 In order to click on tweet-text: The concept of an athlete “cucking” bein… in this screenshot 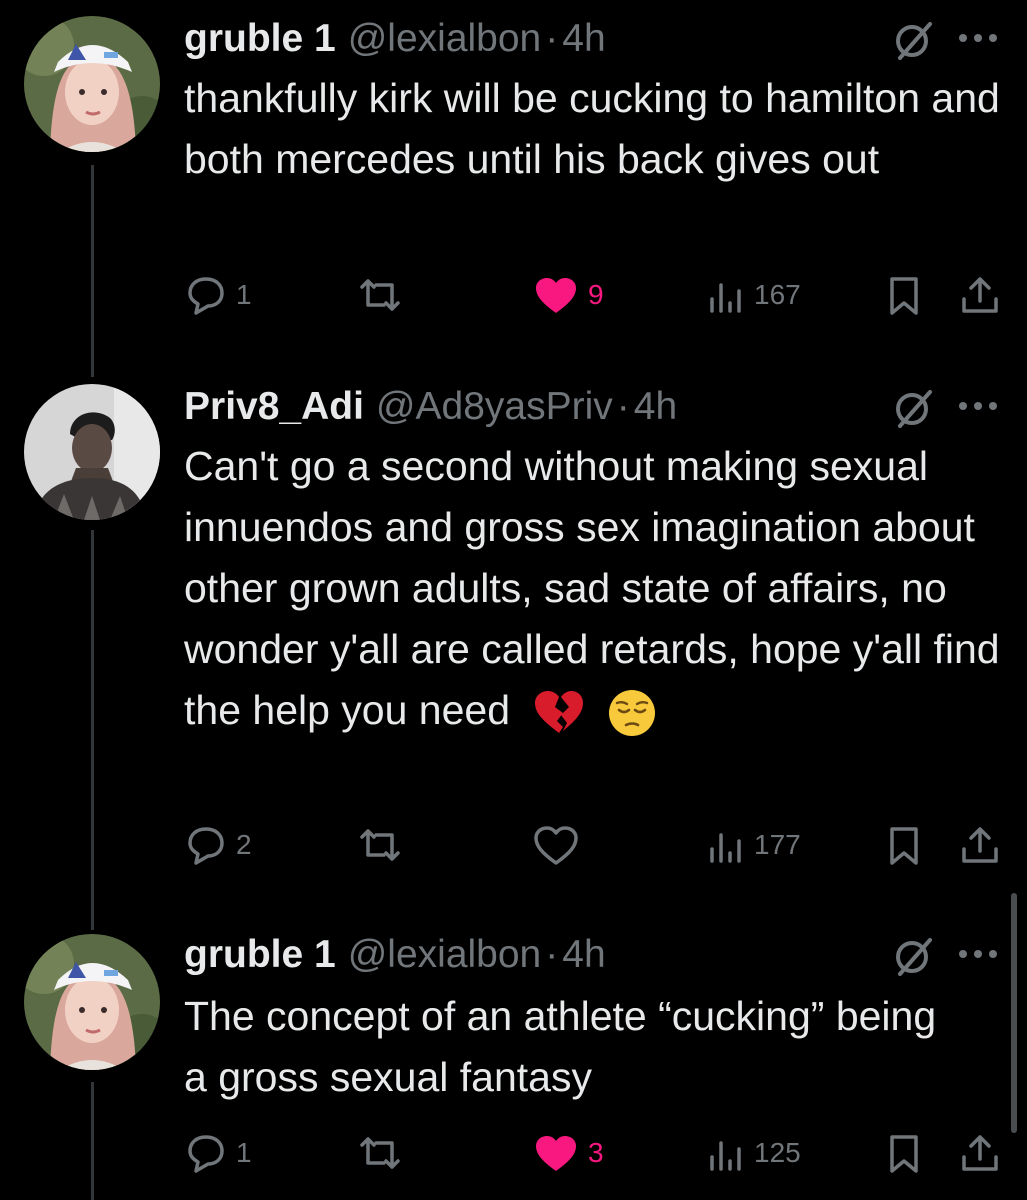, I will do `click(560, 1046)`.